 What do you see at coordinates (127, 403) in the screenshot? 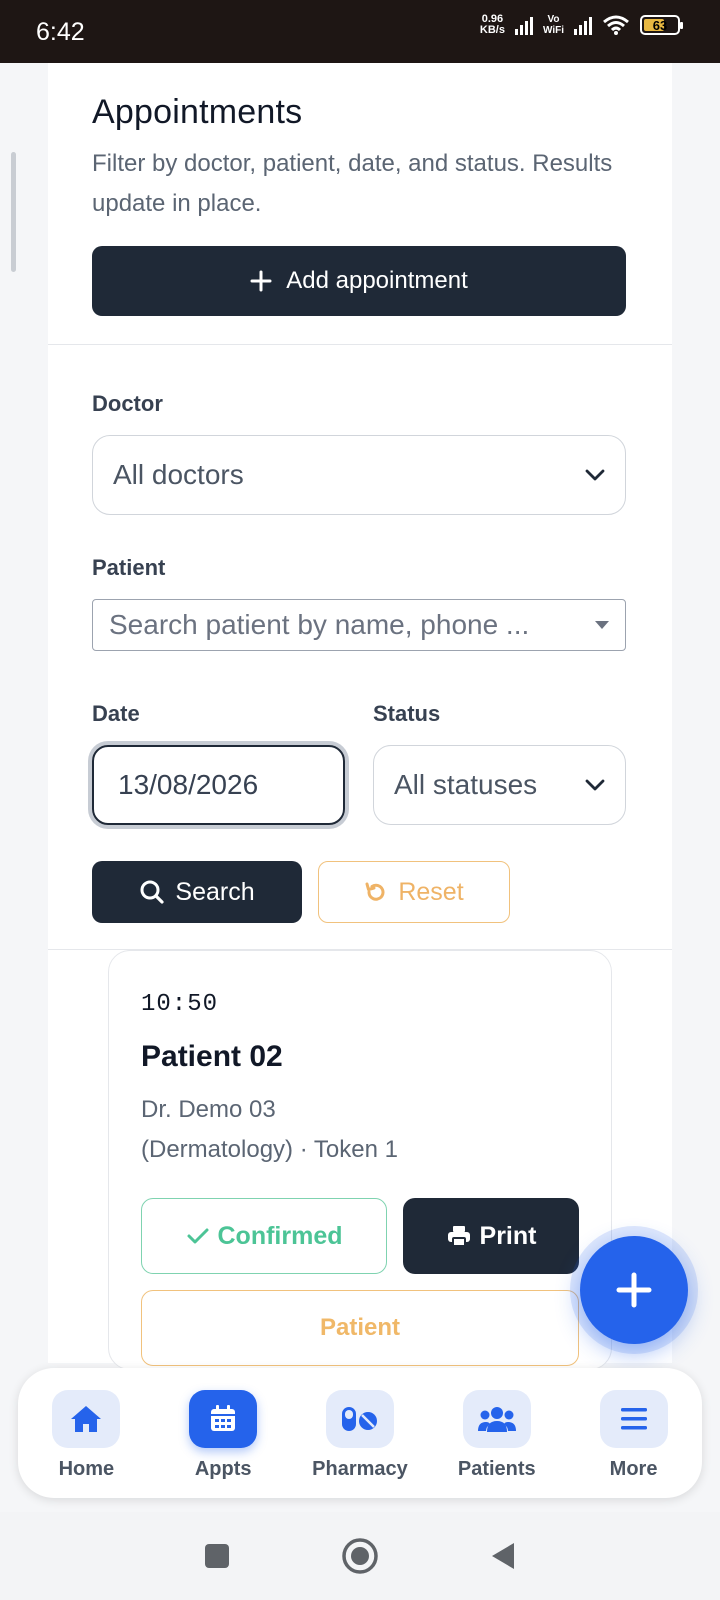
I see `doctor-label: Doctor` at bounding box center [127, 403].